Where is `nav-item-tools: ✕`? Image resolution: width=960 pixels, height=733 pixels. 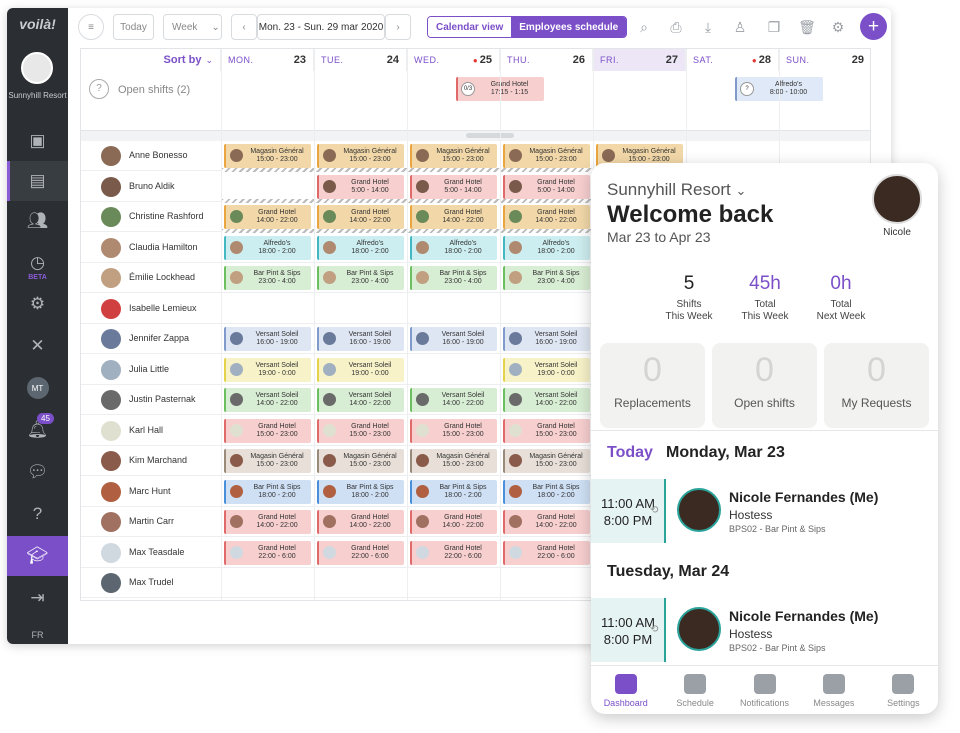 nav-item-tools: ✕ is located at coordinates (37, 346).